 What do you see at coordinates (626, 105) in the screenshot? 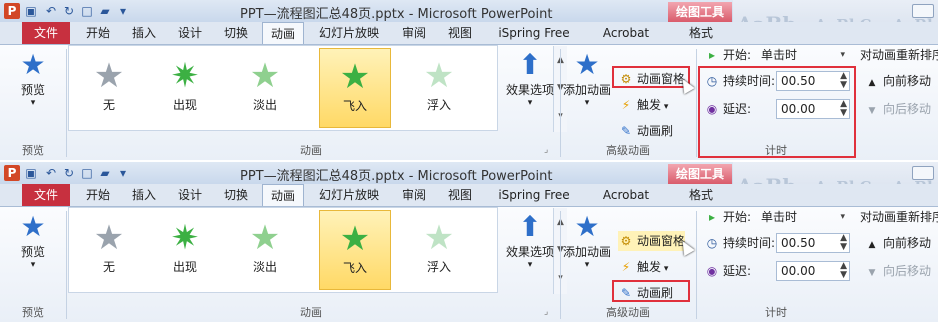
I see `lightning-icon: ⚡` at bounding box center [626, 105].